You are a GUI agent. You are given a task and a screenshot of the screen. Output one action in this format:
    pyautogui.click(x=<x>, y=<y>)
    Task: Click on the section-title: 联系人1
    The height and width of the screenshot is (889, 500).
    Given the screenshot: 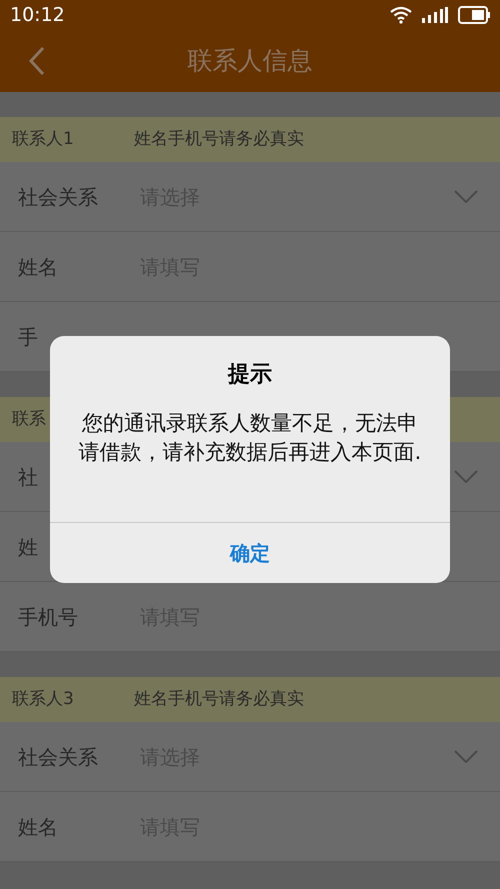 What is the action you would take?
    pyautogui.click(x=43, y=138)
    